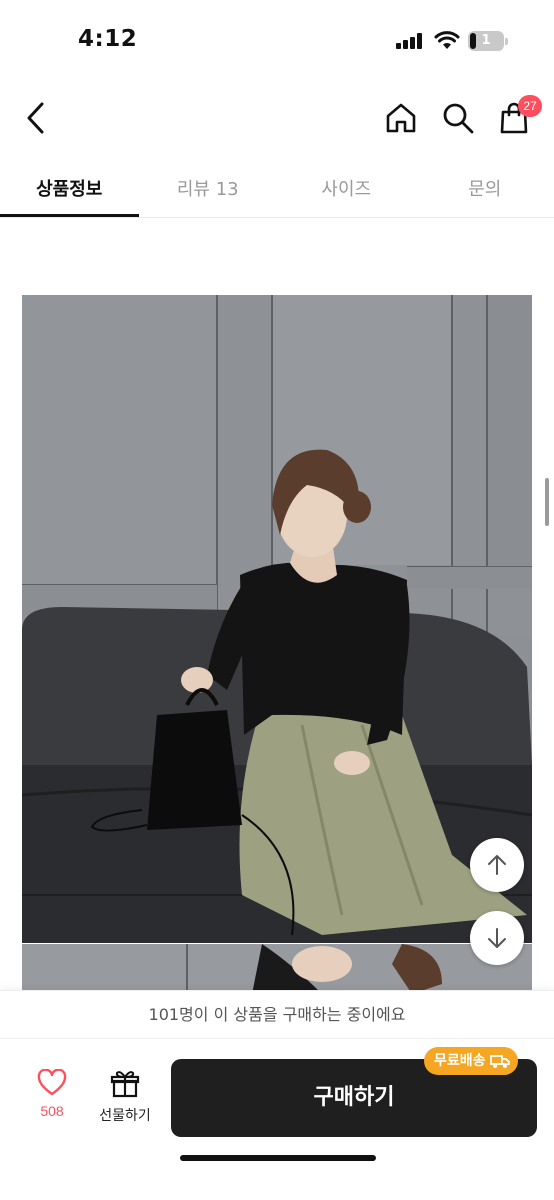 This screenshot has width=554, height=1200. I want to click on cart-count-badge: 27, so click(530, 106).